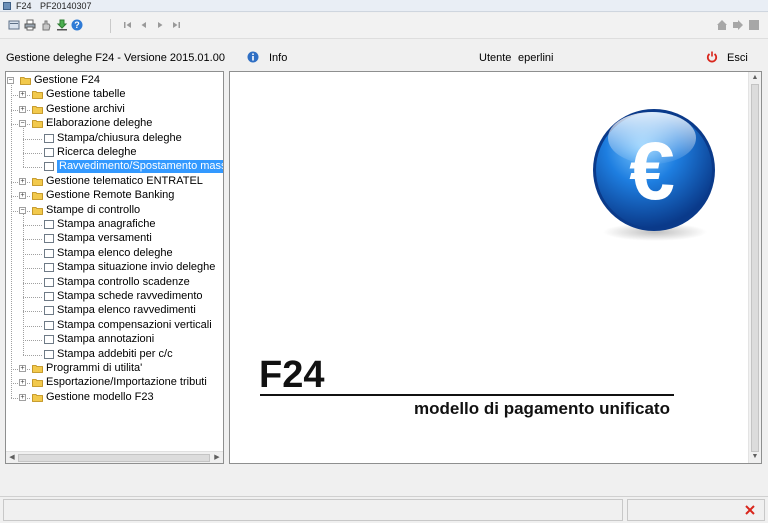 The height and width of the screenshot is (523, 768). I want to click on tree-item-label: Esportazione/Importazione tributi, so click(126, 382).